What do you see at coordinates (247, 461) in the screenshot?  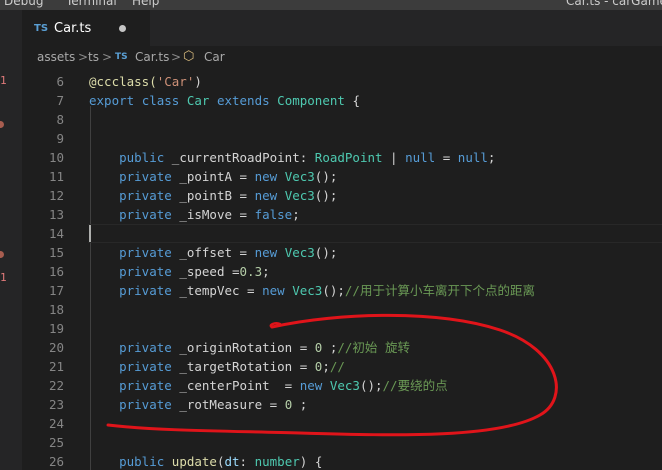 I see `code-token: :` at bounding box center [247, 461].